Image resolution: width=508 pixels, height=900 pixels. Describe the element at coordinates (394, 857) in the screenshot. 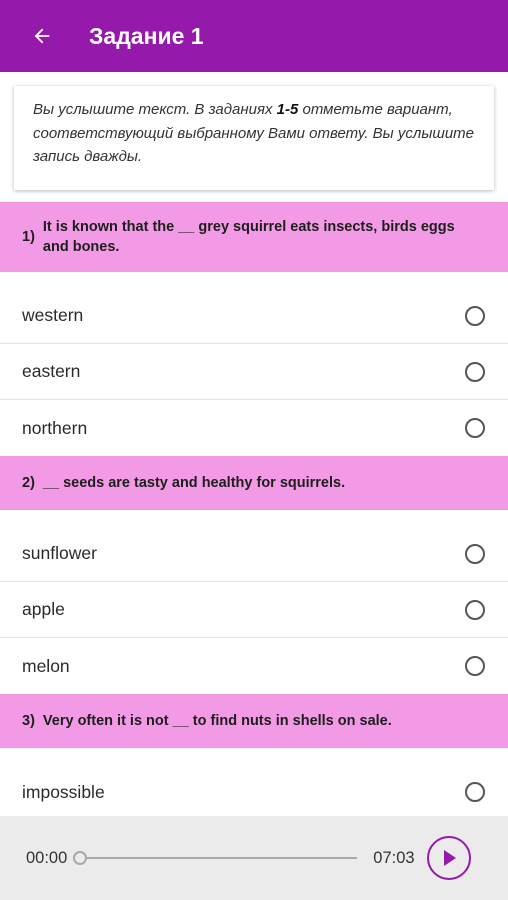

I see `duration: 07:03` at that location.